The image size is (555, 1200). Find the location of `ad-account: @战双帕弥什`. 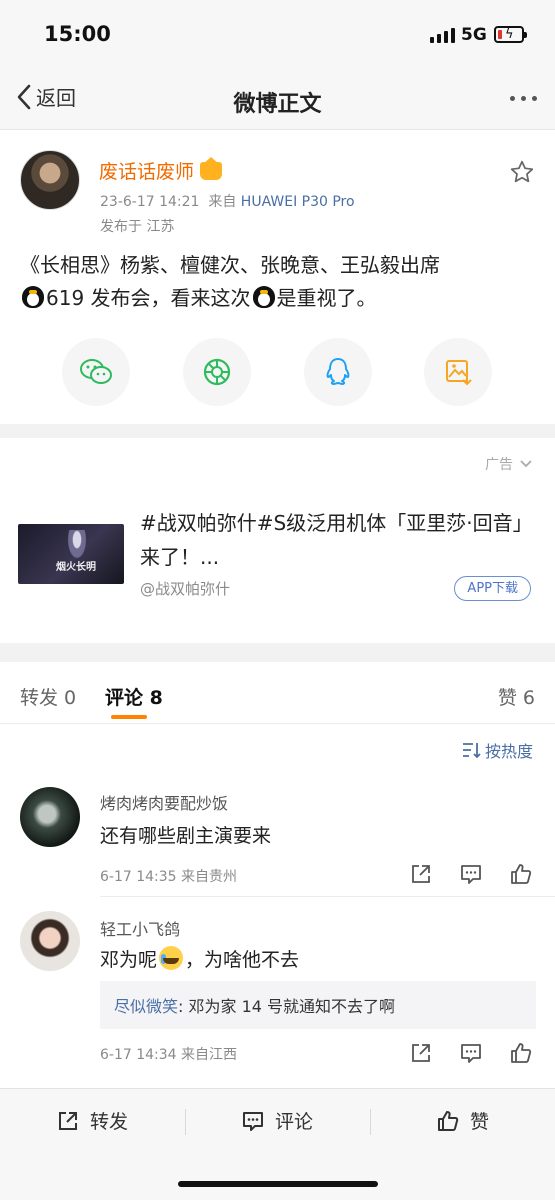

ad-account: @战双帕弥什 is located at coordinates (185, 588).